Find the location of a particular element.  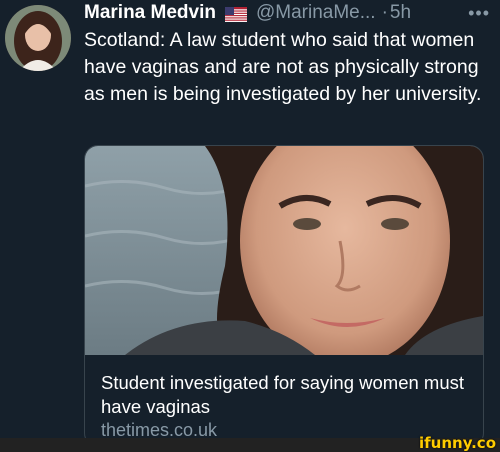

avatar is located at coordinates (38, 38).